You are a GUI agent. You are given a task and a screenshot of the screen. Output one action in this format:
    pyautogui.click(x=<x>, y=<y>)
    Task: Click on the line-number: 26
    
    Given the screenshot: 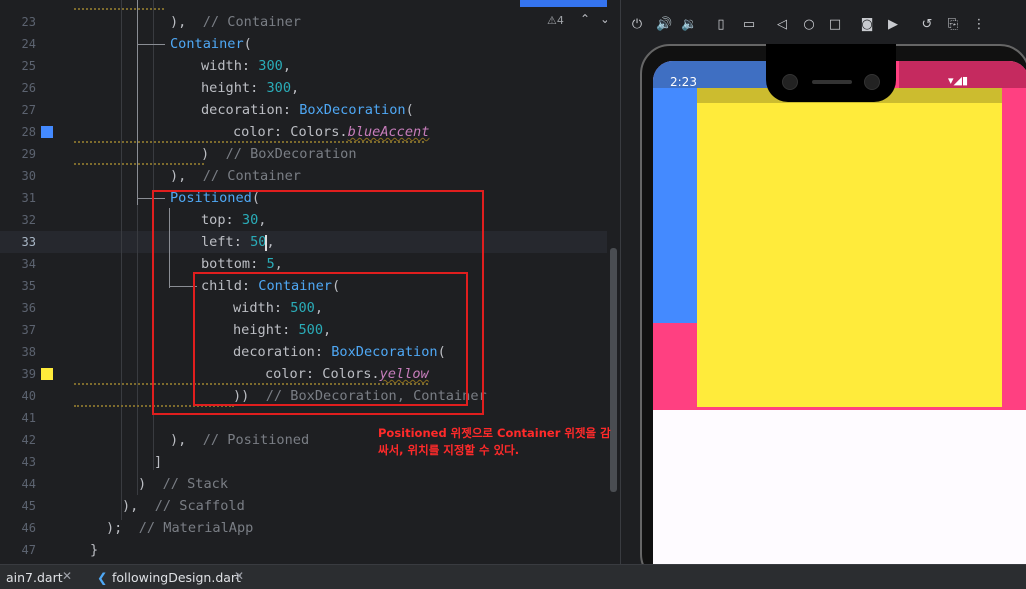 What is the action you would take?
    pyautogui.click(x=22, y=88)
    